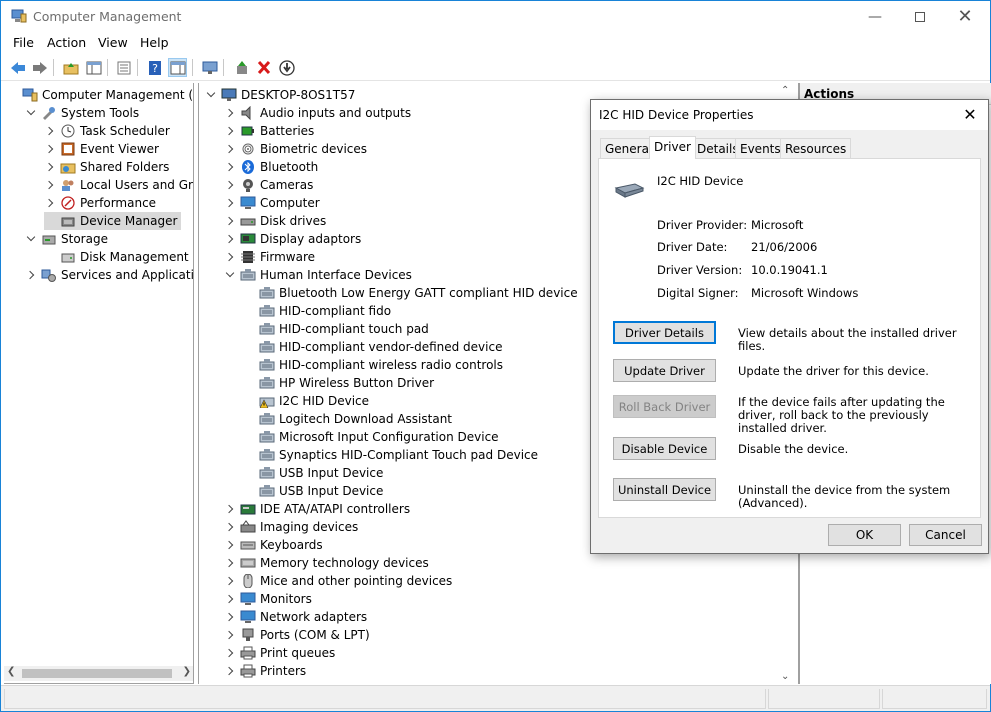 This screenshot has height=712, width=991. What do you see at coordinates (664, 448) in the screenshot?
I see `disable-device-button: Disable Device` at bounding box center [664, 448].